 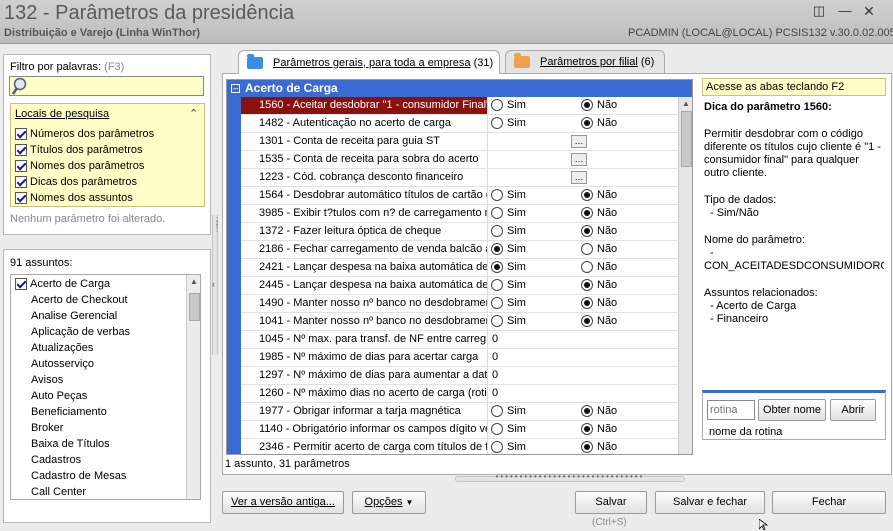 I want to click on minimize-icon: —, so click(x=845, y=11).